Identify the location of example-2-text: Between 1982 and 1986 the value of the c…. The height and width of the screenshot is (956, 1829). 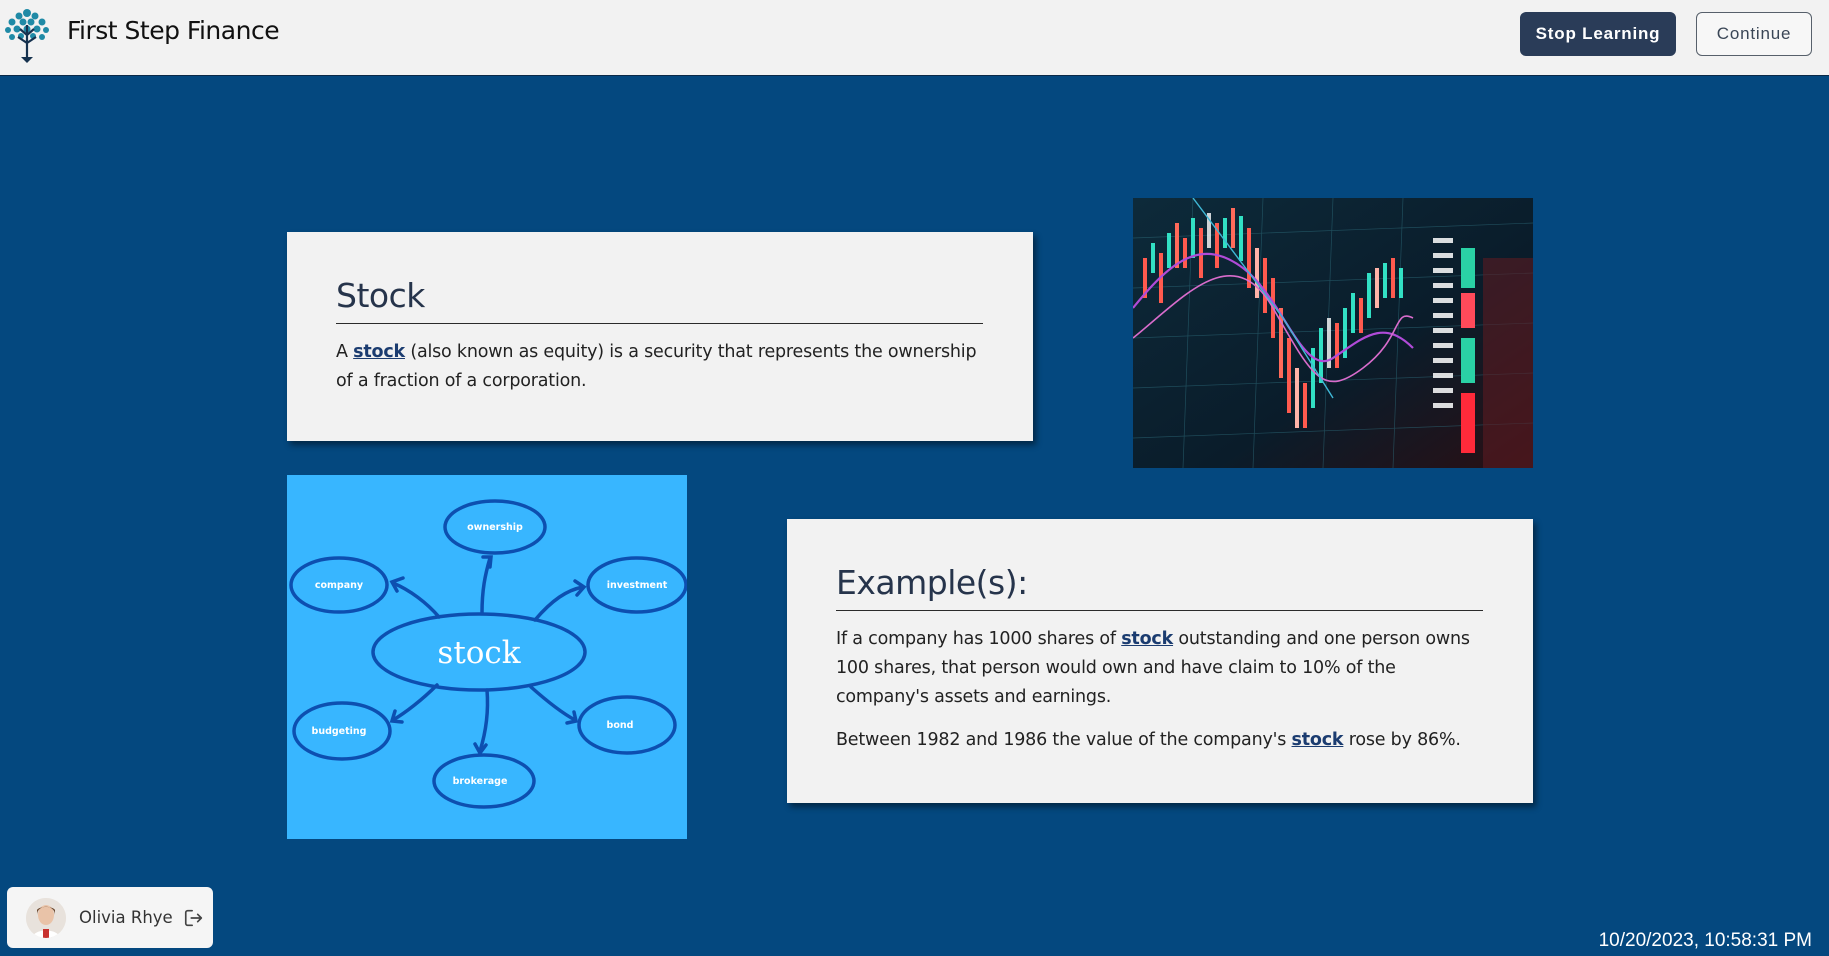
(1159, 740).